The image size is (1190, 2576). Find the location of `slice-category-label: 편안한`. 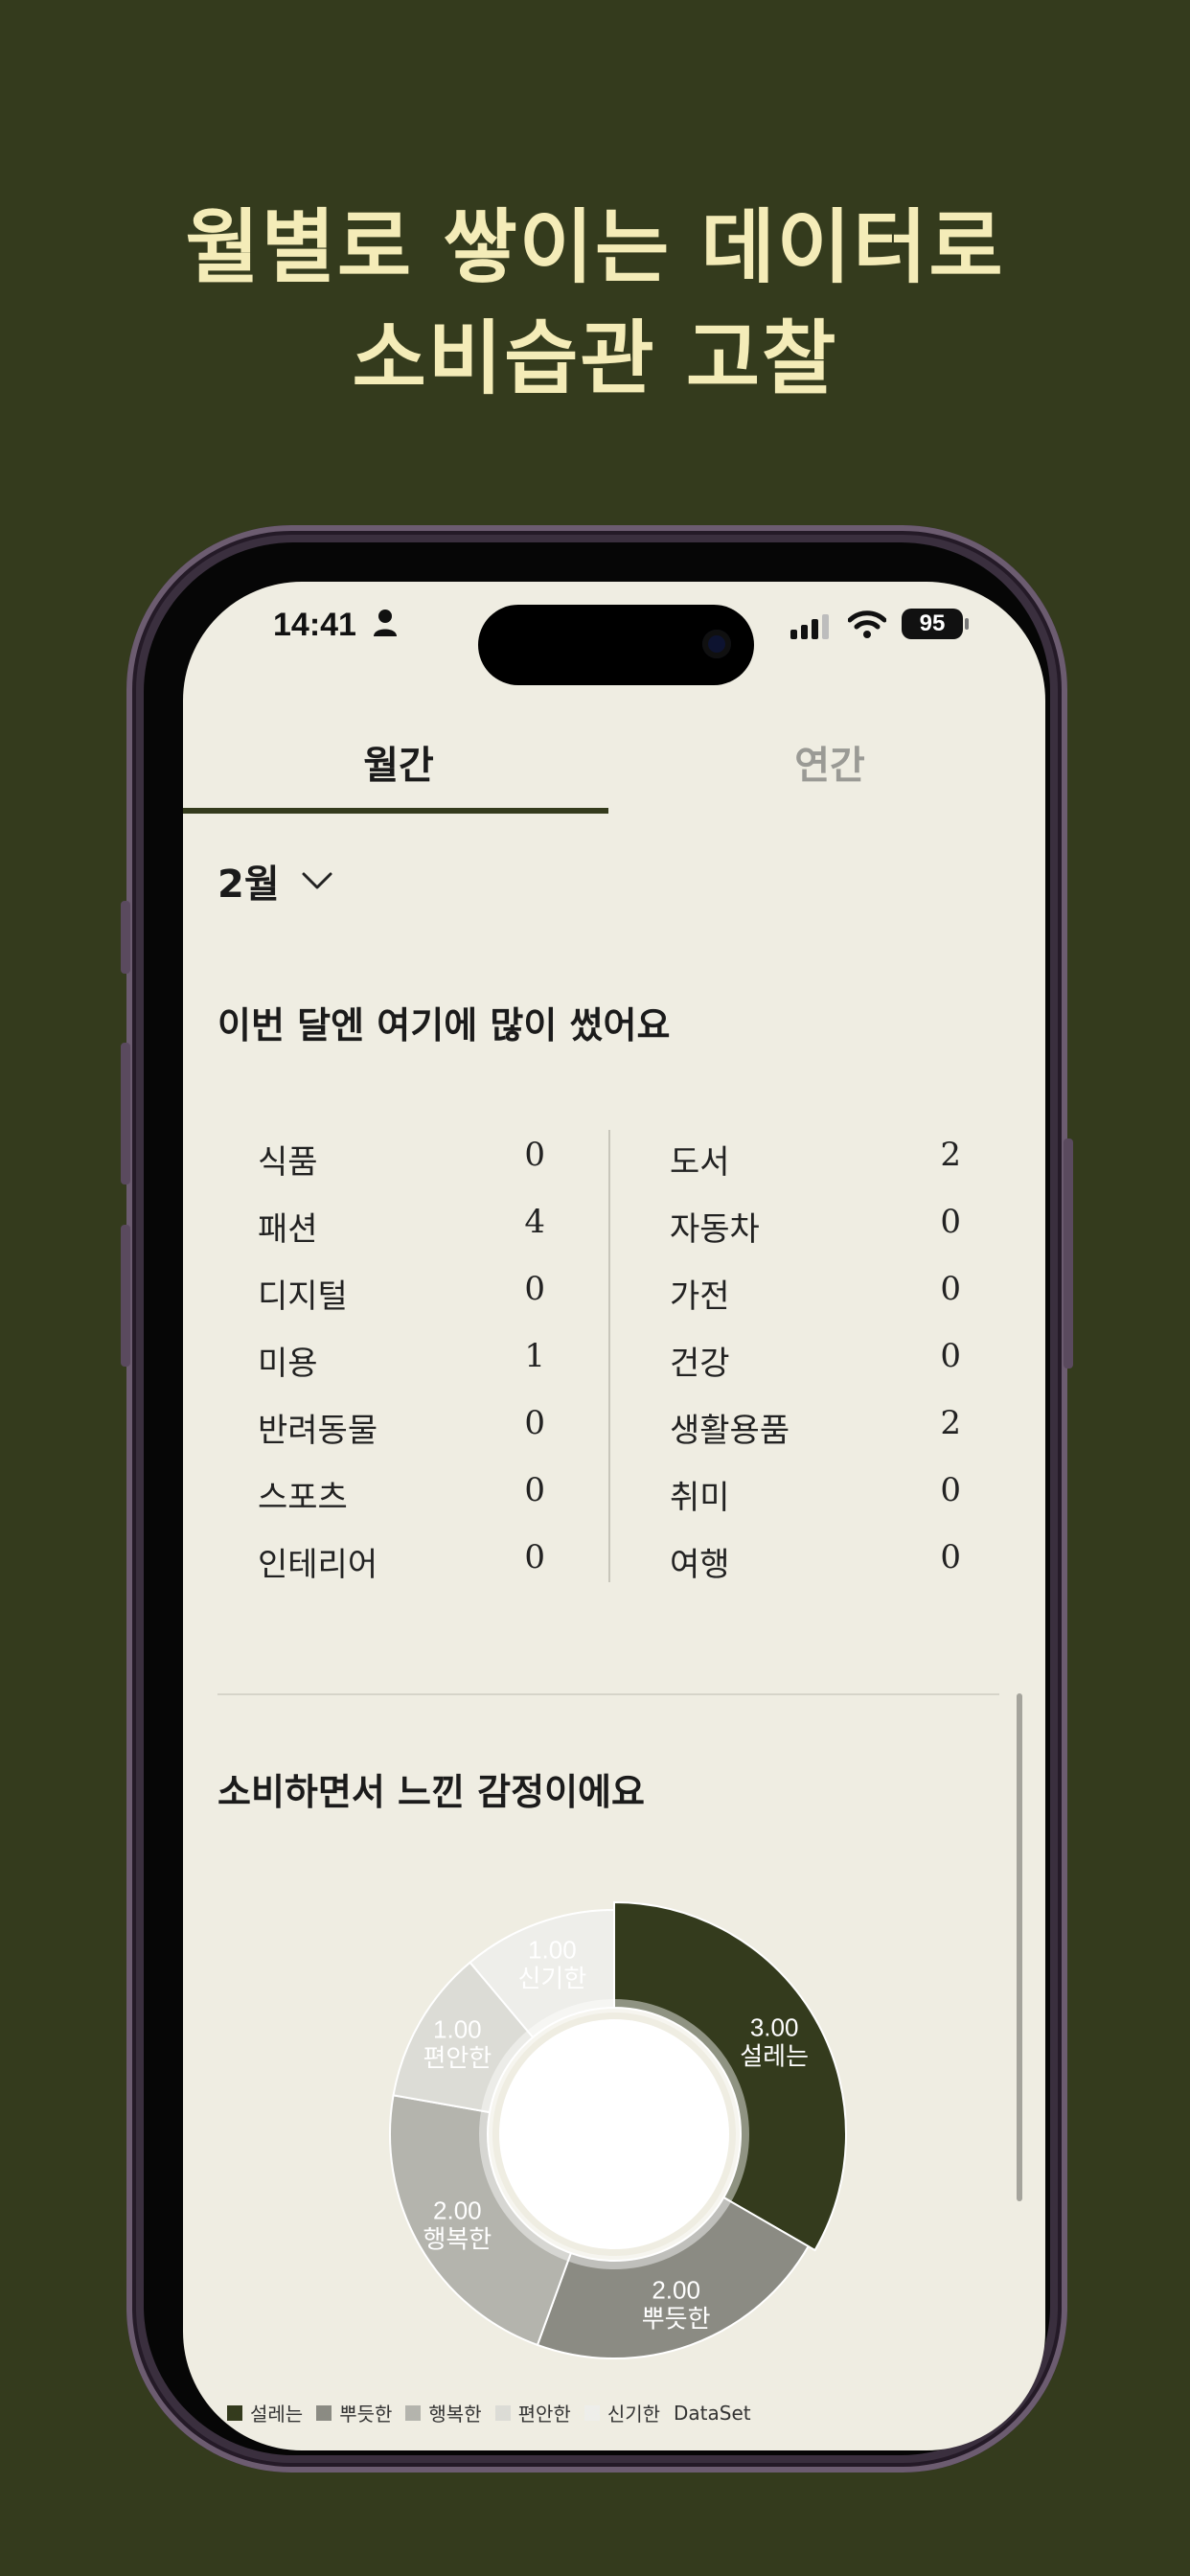

slice-category-label: 편안한 is located at coordinates (458, 2058).